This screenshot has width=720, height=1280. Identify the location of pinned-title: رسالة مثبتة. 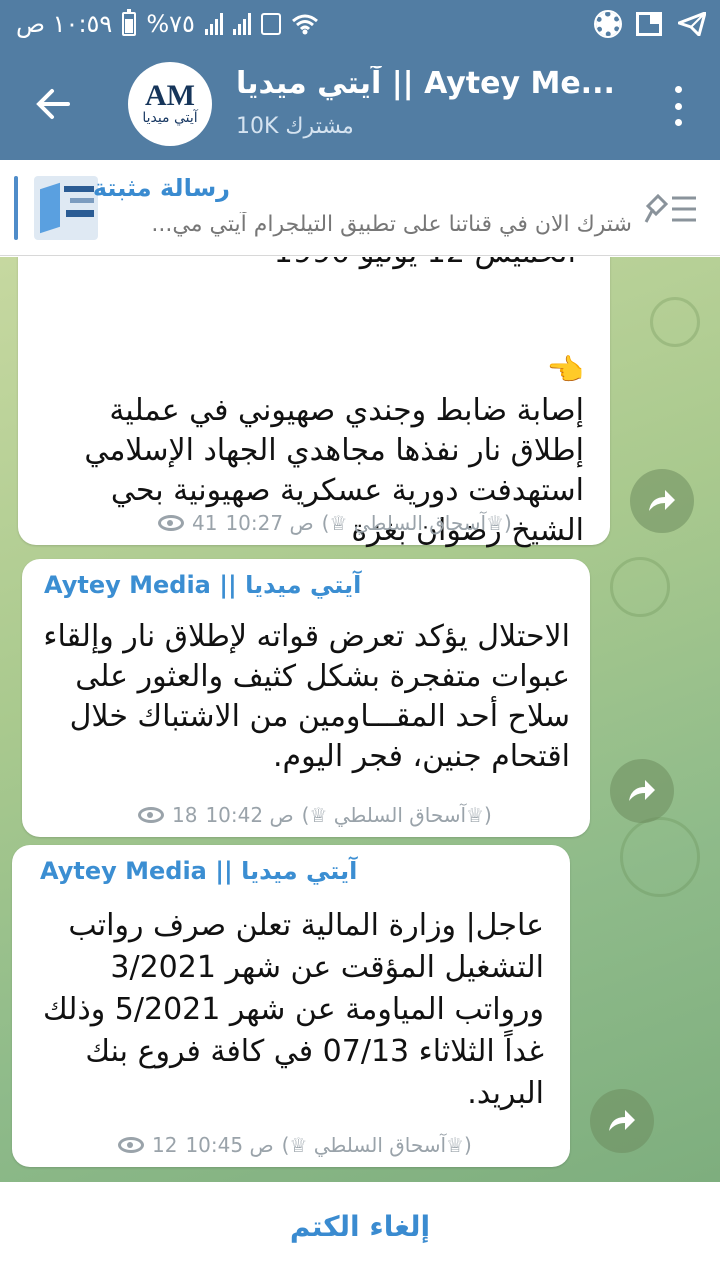
(161, 188).